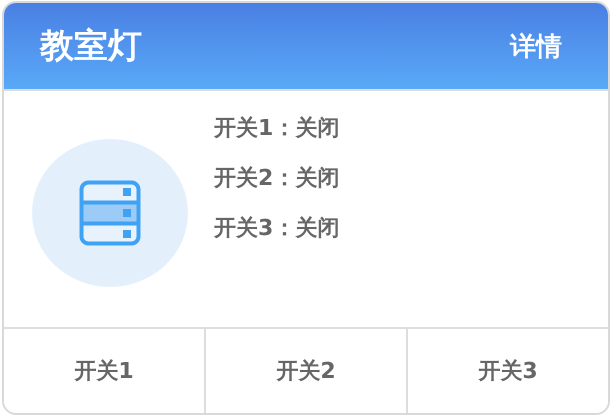  I want to click on card-title: 教室灯, so click(91, 46).